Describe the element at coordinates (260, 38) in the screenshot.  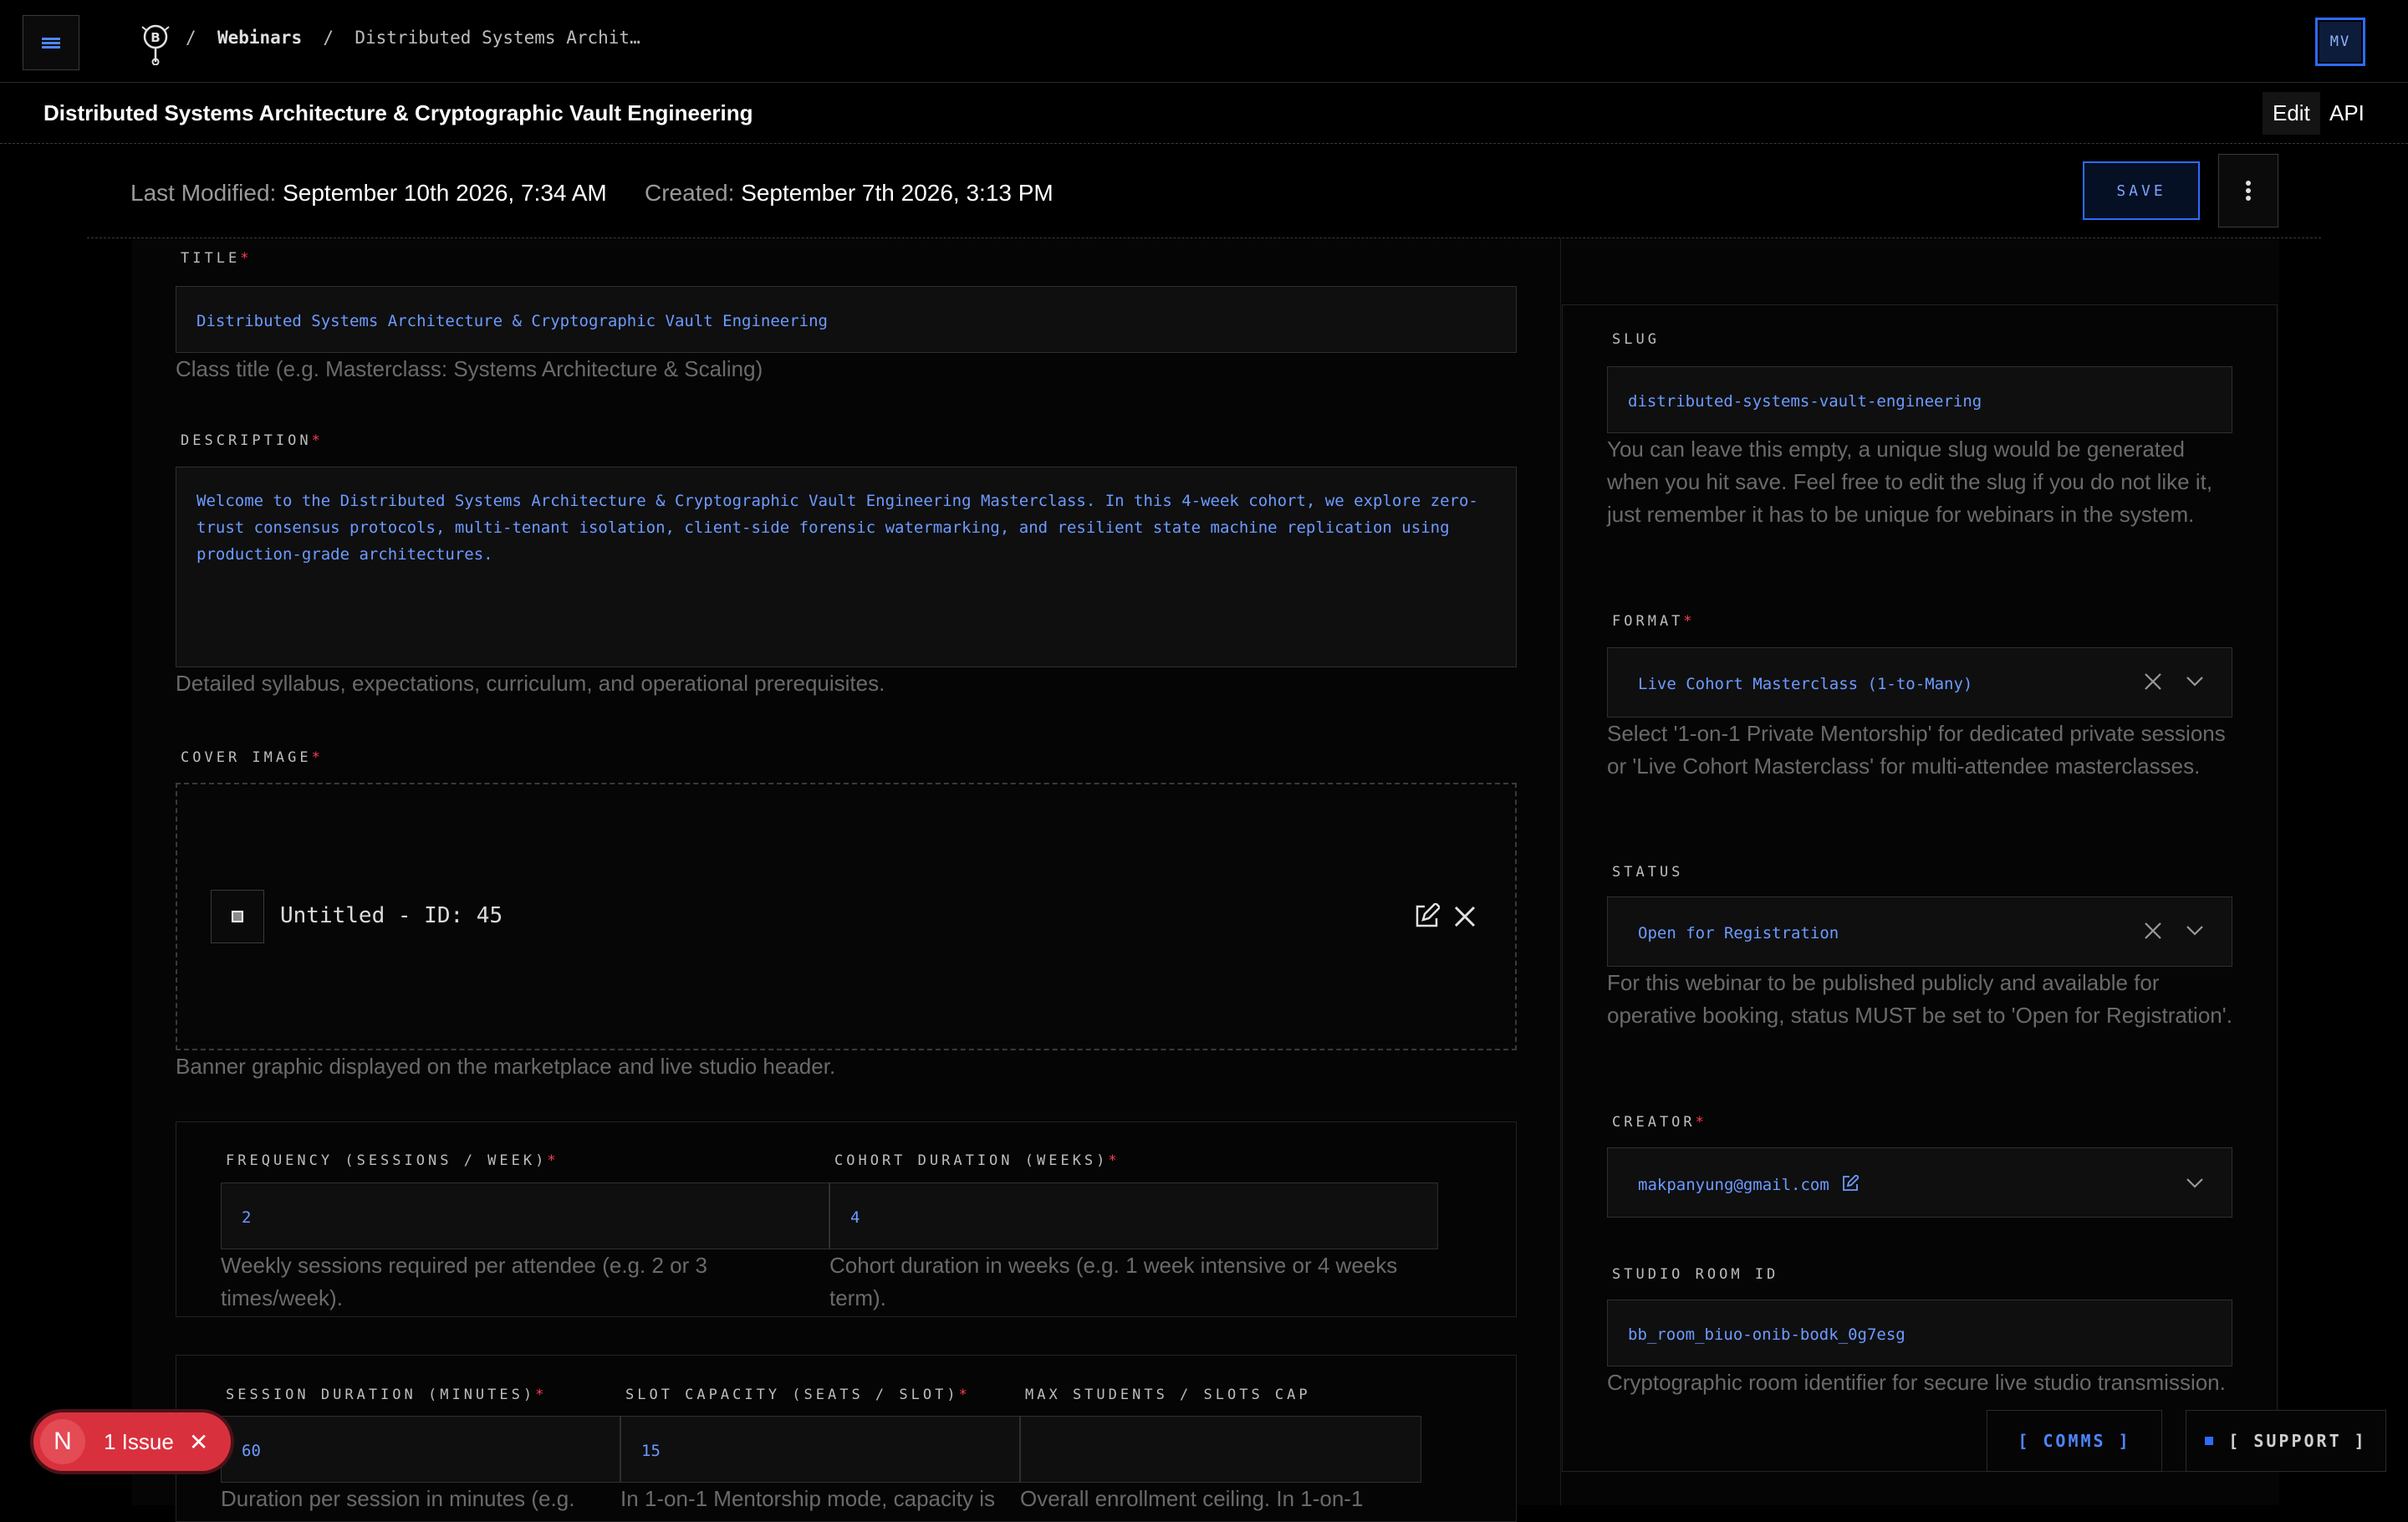
I see `breadcrumb-webinars: Webinars` at that location.